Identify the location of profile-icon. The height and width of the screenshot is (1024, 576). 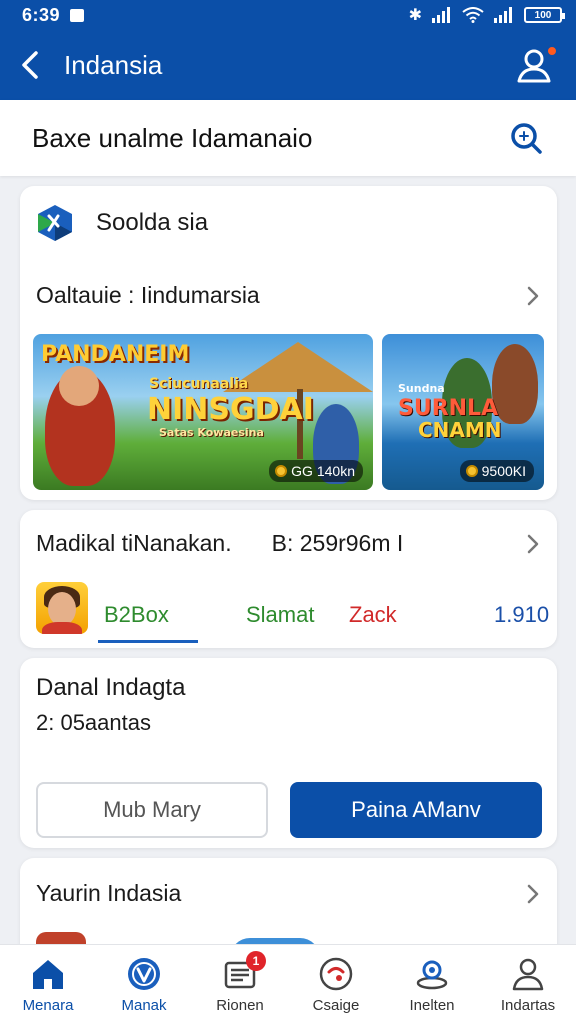
(528, 974).